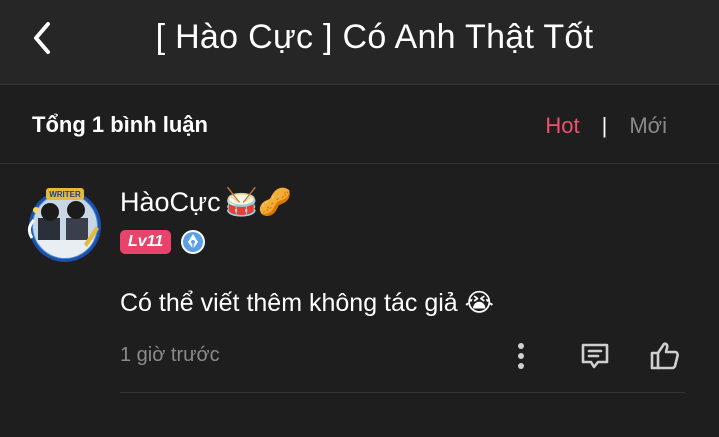 This screenshot has height=437, width=719. I want to click on username-emojis: 🥁🥜, so click(258, 202).